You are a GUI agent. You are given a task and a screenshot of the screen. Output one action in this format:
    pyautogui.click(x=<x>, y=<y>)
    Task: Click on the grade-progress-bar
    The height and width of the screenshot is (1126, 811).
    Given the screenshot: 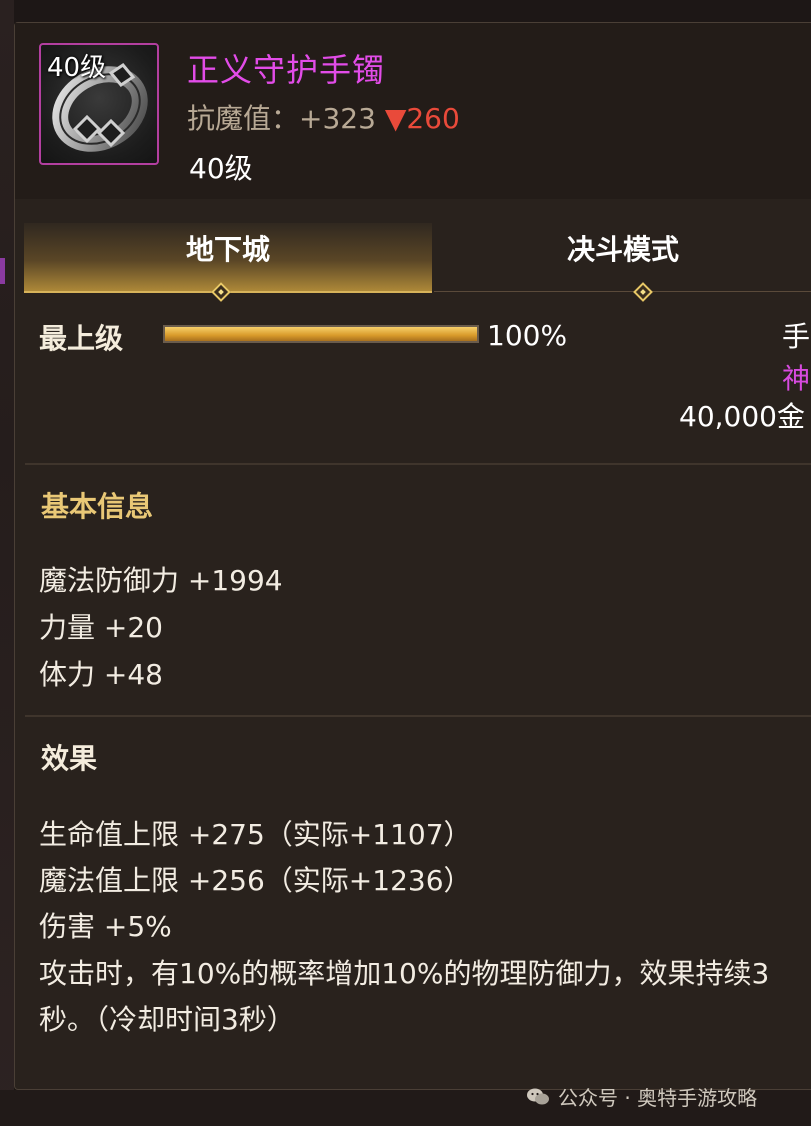 What is the action you would take?
    pyautogui.click(x=321, y=334)
    